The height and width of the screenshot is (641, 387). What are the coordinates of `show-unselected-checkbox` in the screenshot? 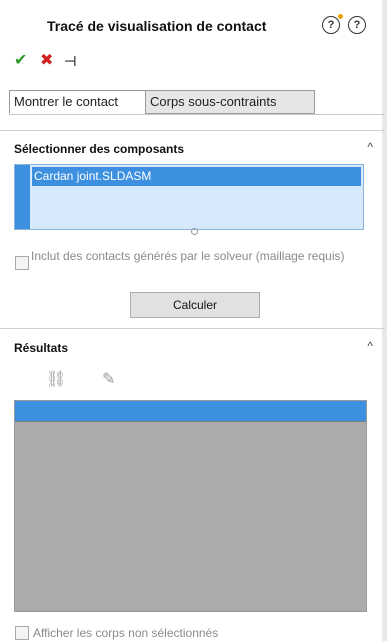 It's located at (22, 633).